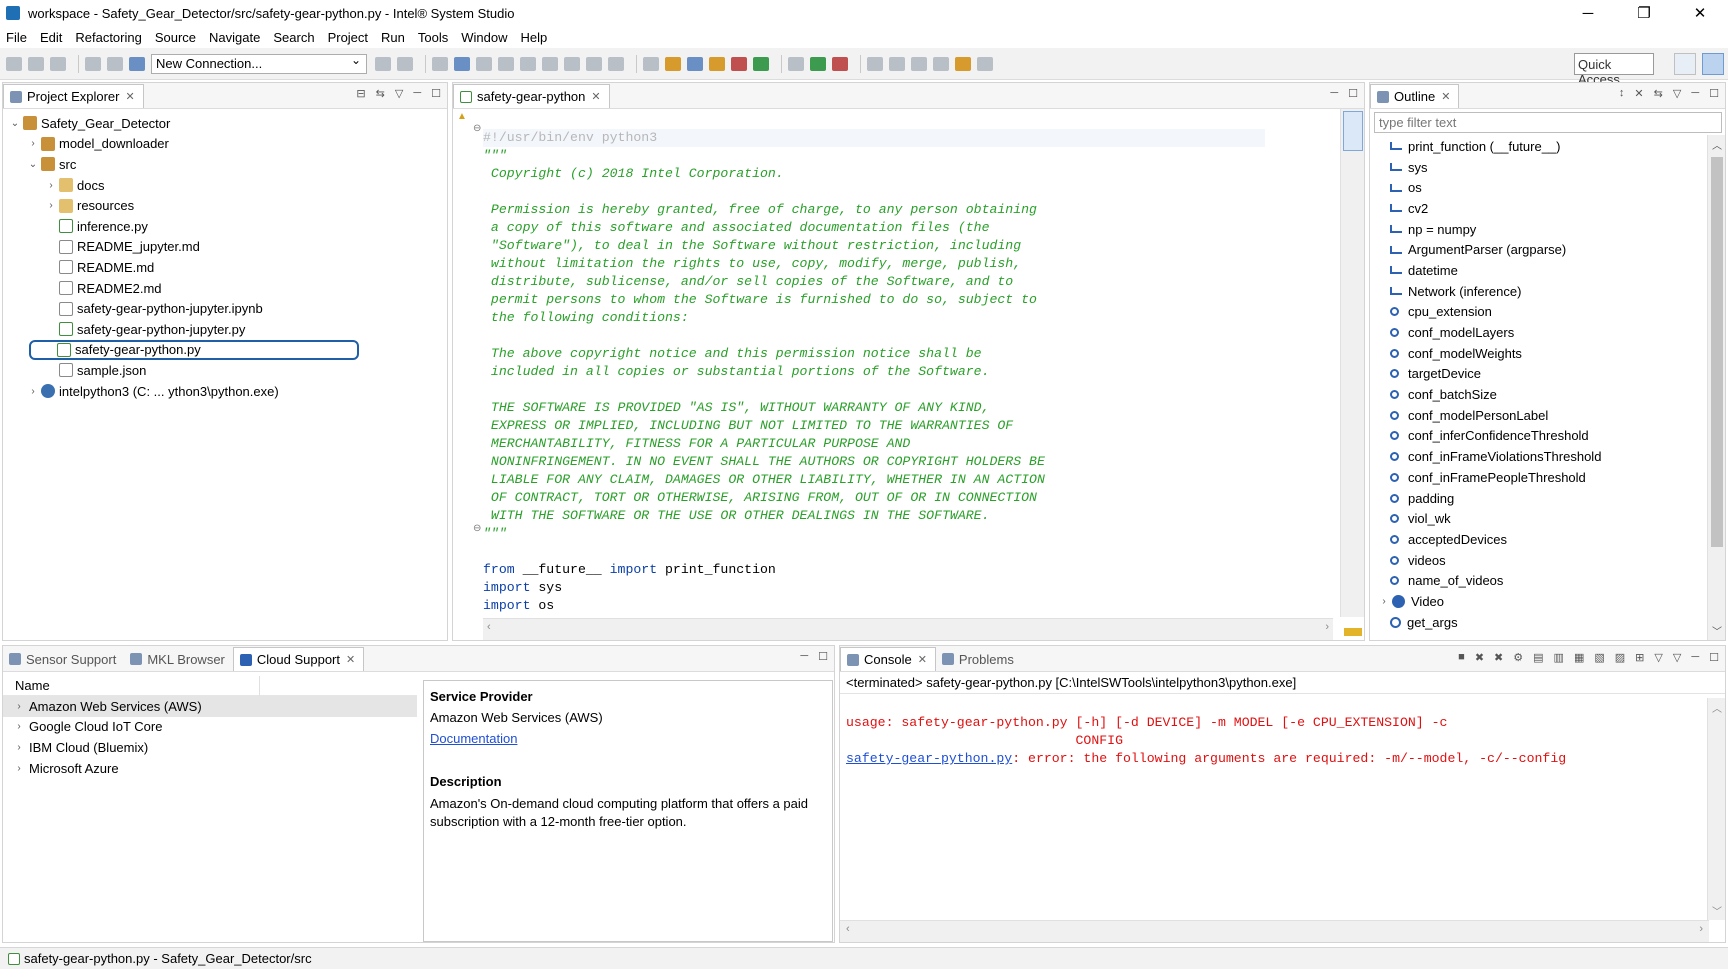 This screenshot has width=1728, height=969. I want to click on word-wrap-icon: ▦, so click(1579, 657).